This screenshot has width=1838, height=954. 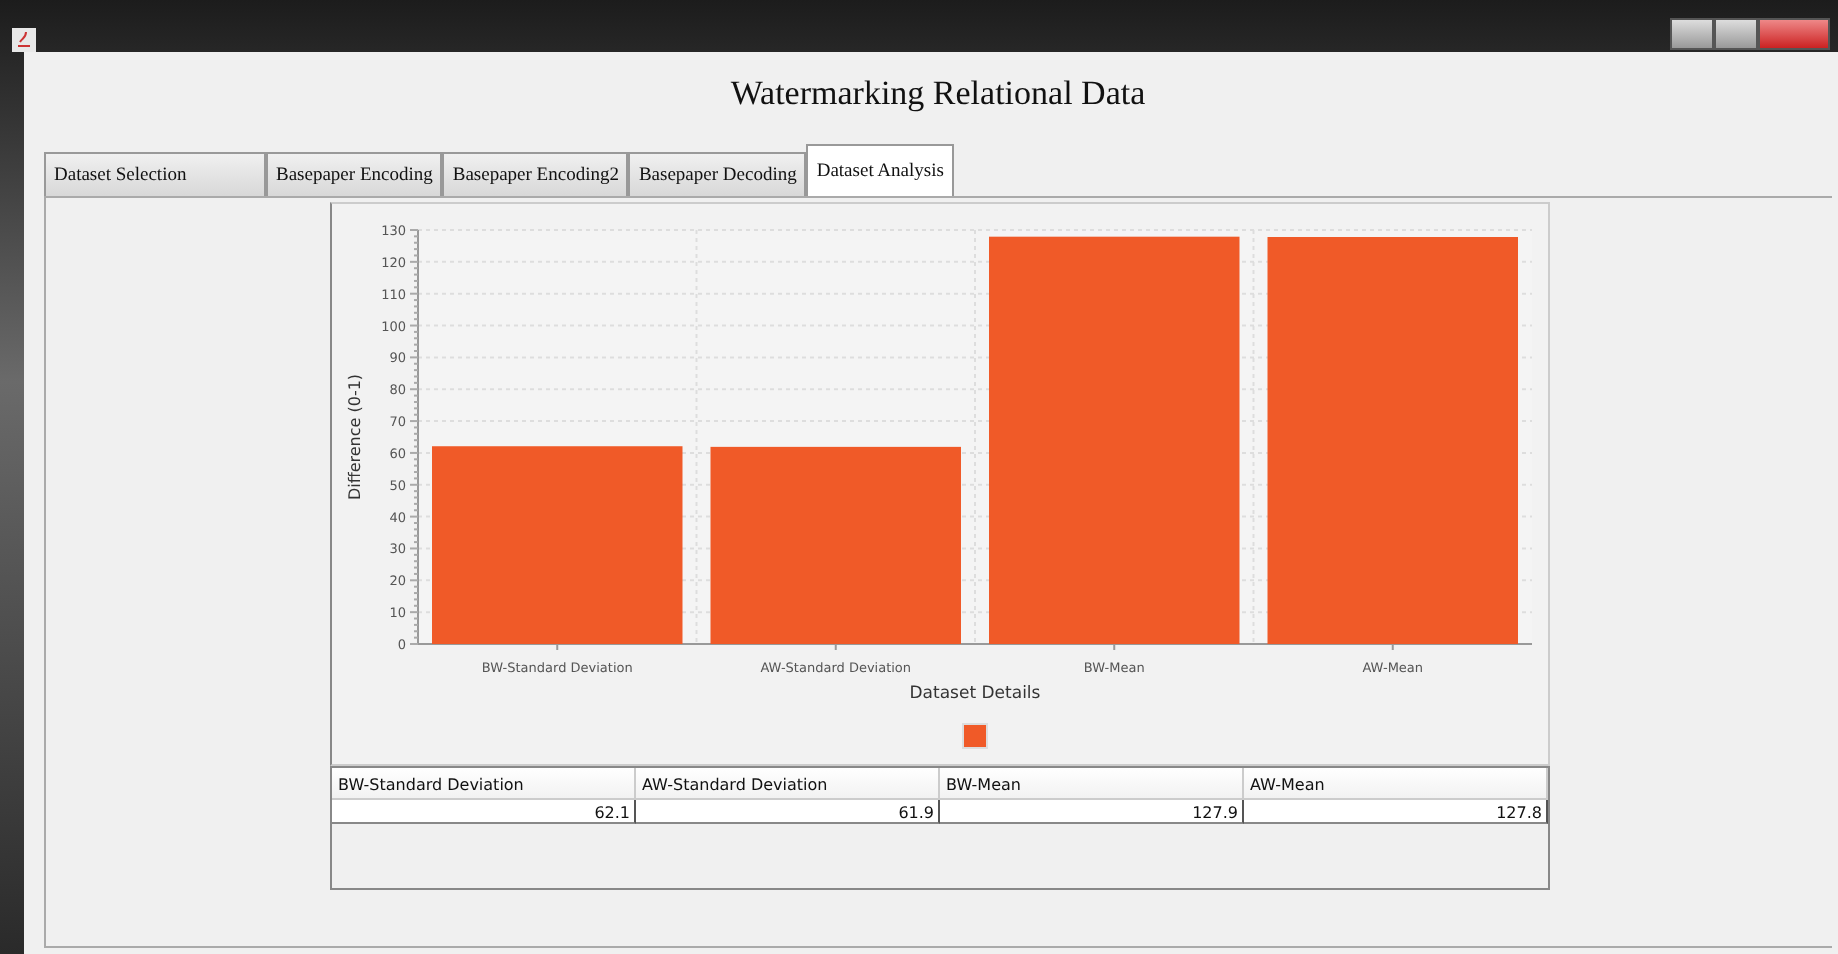 What do you see at coordinates (535, 173) in the screenshot?
I see `tab: Basepaper Encoding2` at bounding box center [535, 173].